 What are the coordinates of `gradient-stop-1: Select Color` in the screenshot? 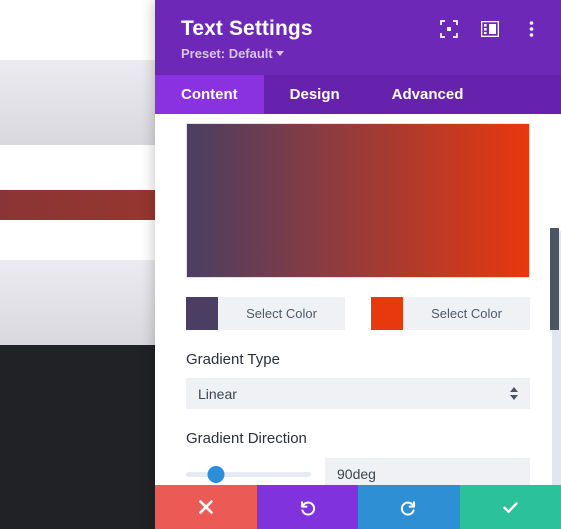 It's located at (265, 313).